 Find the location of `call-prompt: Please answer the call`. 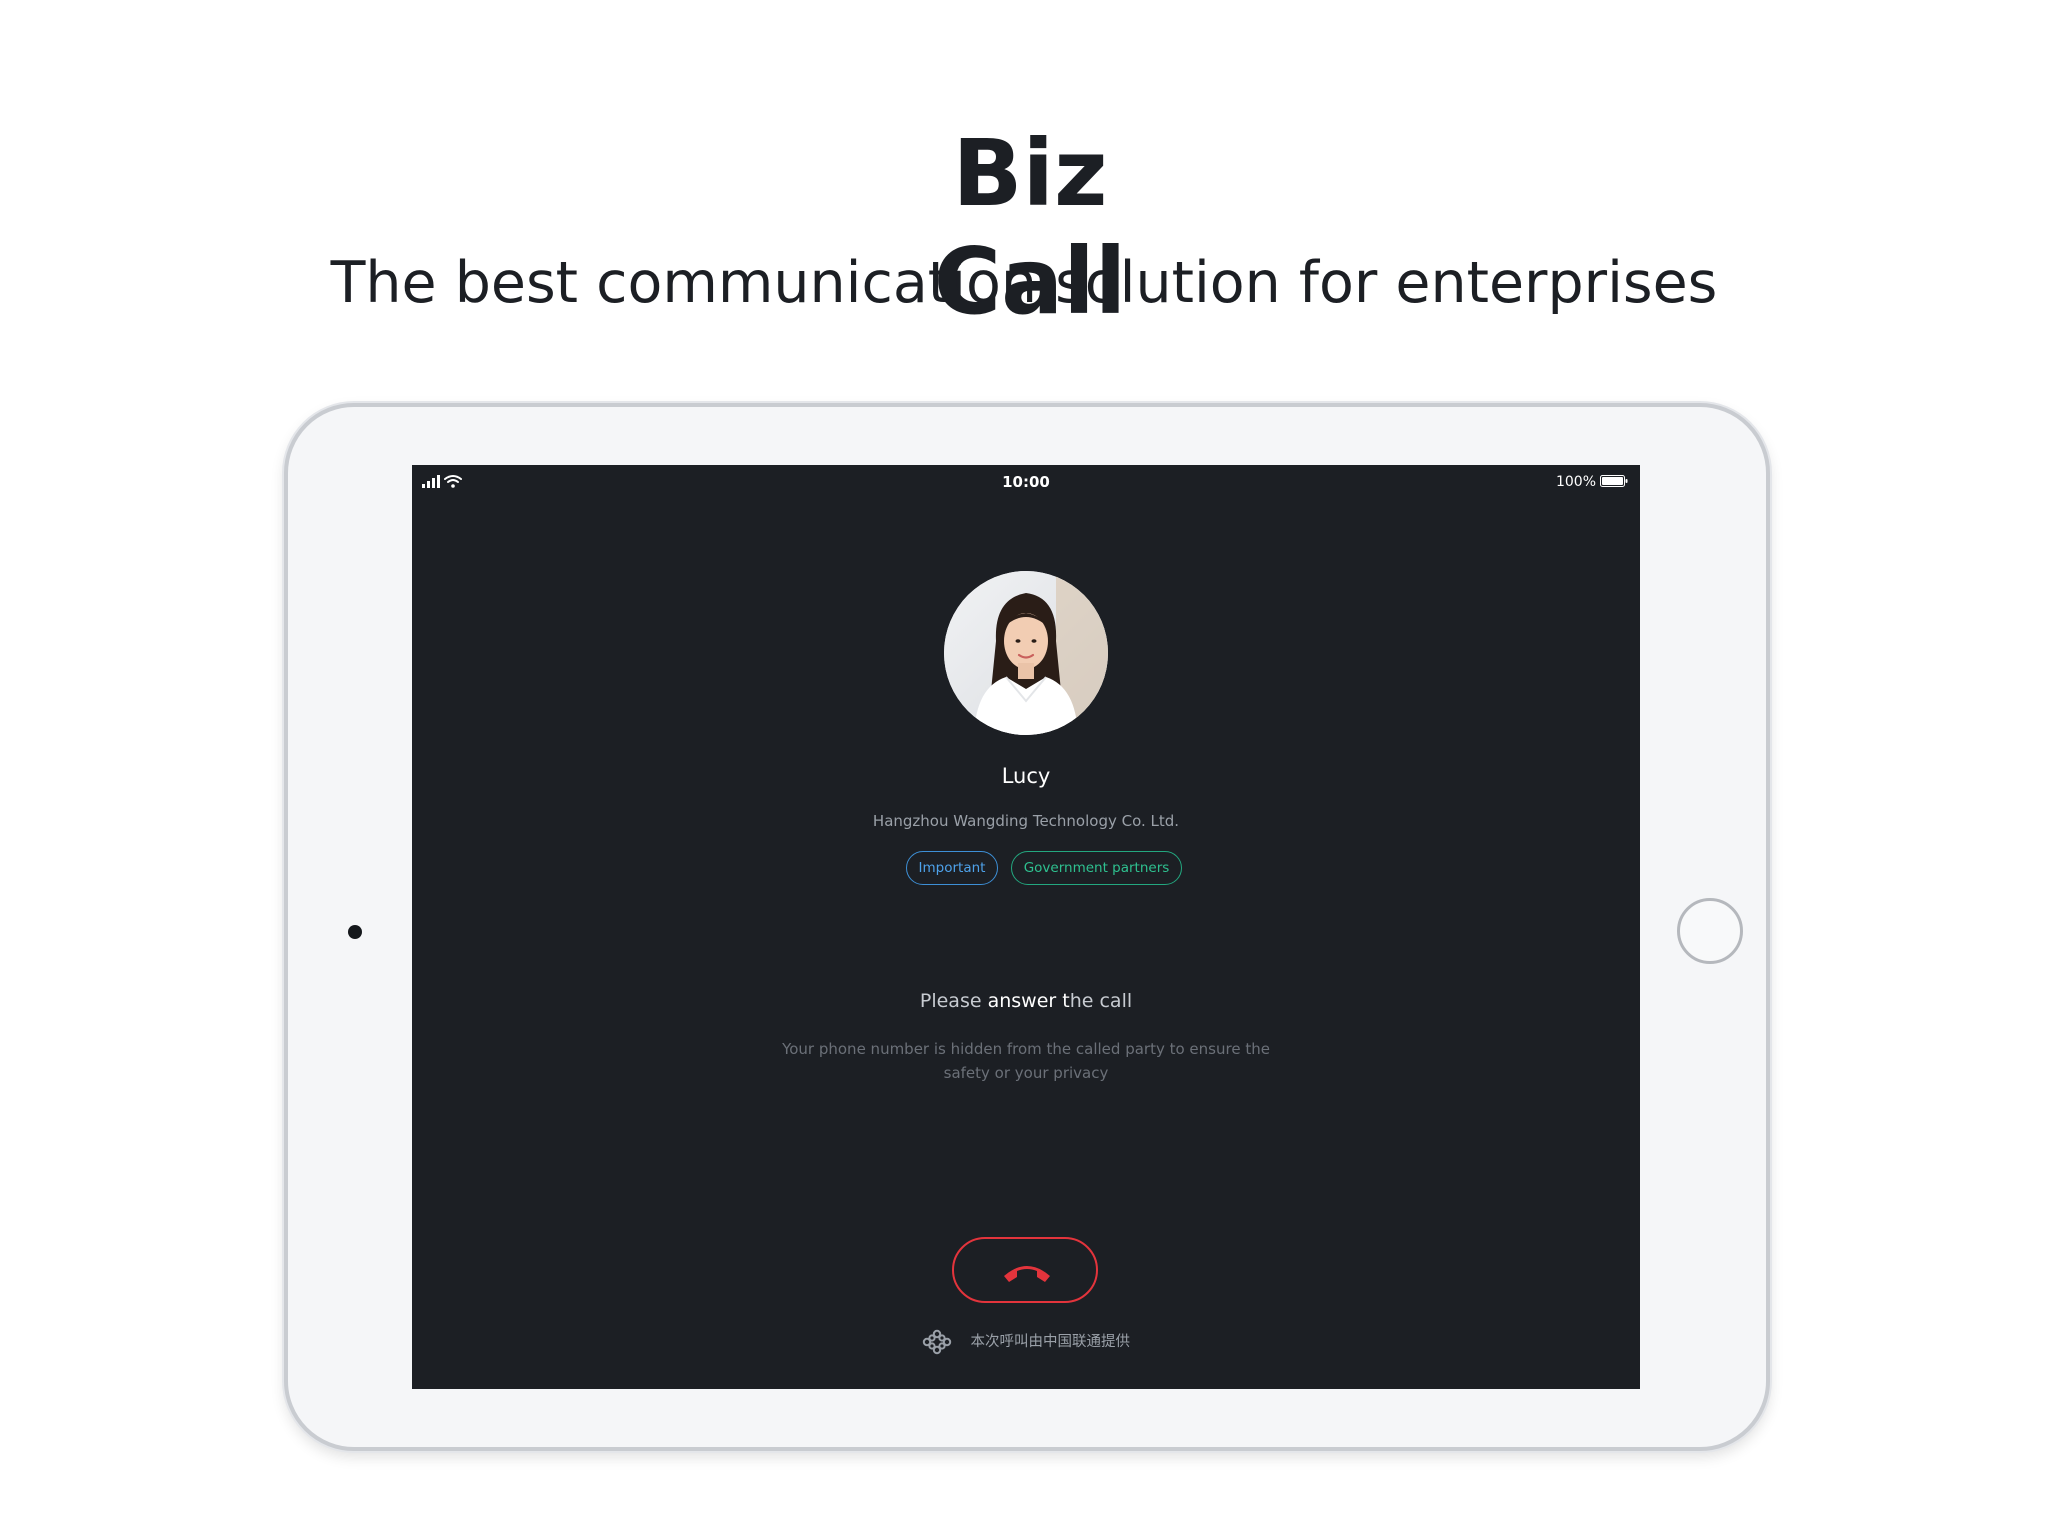

call-prompt: Please answer the call is located at coordinates (1026, 1001).